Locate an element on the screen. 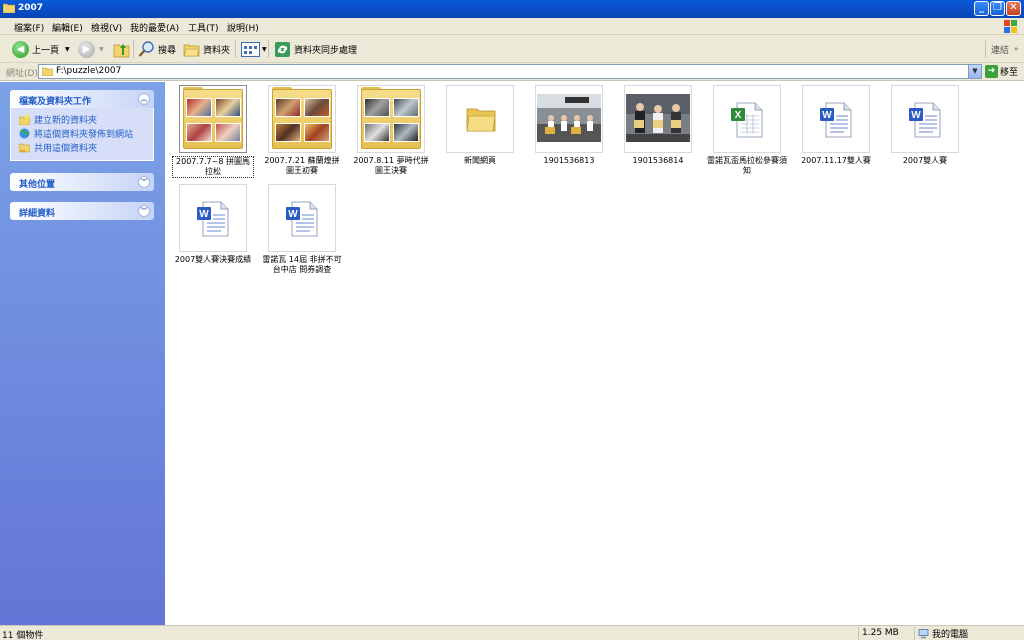  sync-folder-button: 資料夾同步處理 is located at coordinates (315, 49).